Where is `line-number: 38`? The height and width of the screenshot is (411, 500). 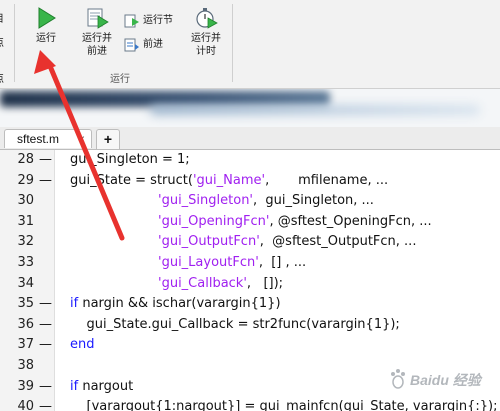 line-number: 38 is located at coordinates (25, 365).